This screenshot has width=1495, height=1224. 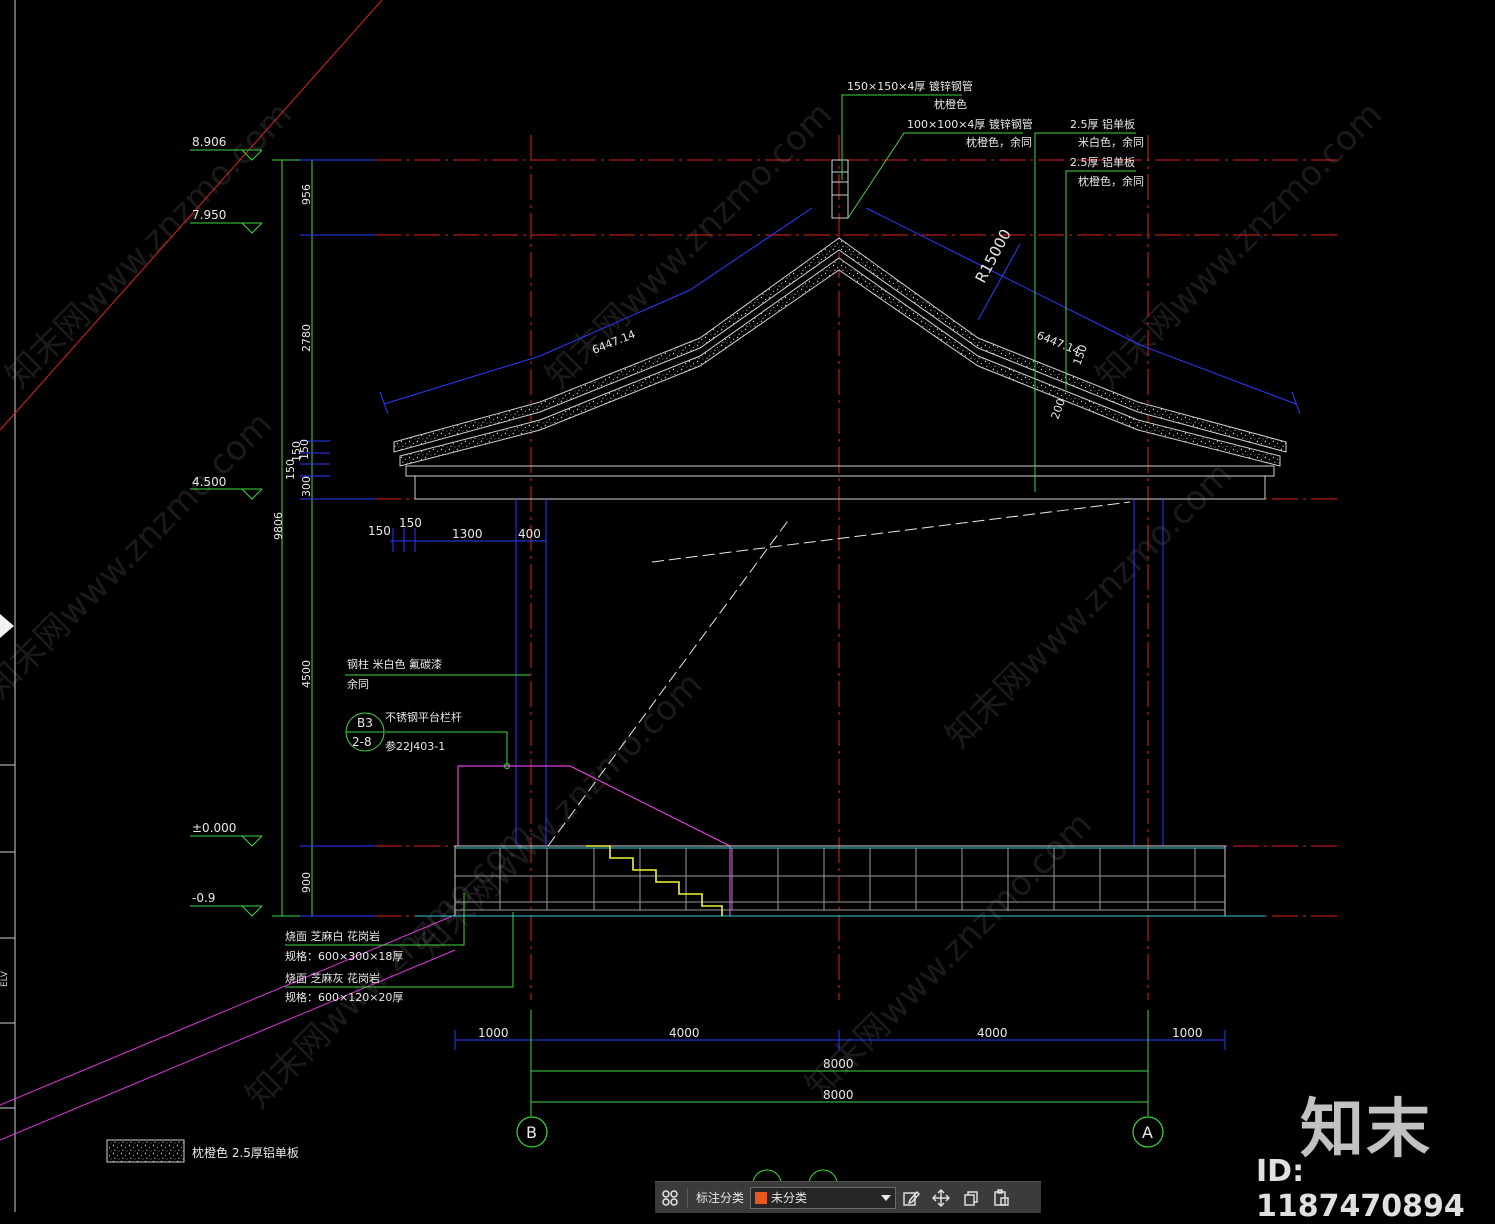 I want to click on axis-label-a: A, so click(x=1147, y=1132).